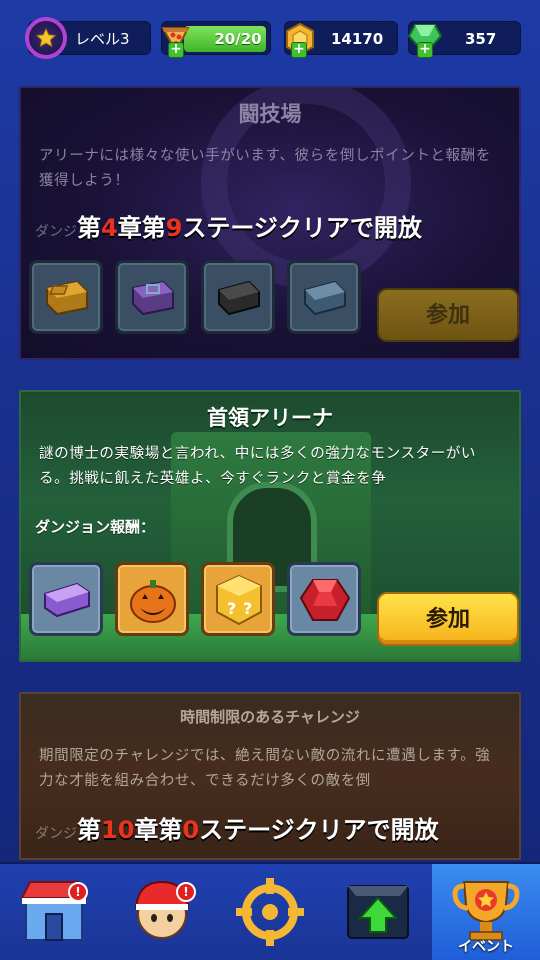  I want to click on arena-title: 闘技場, so click(270, 114).